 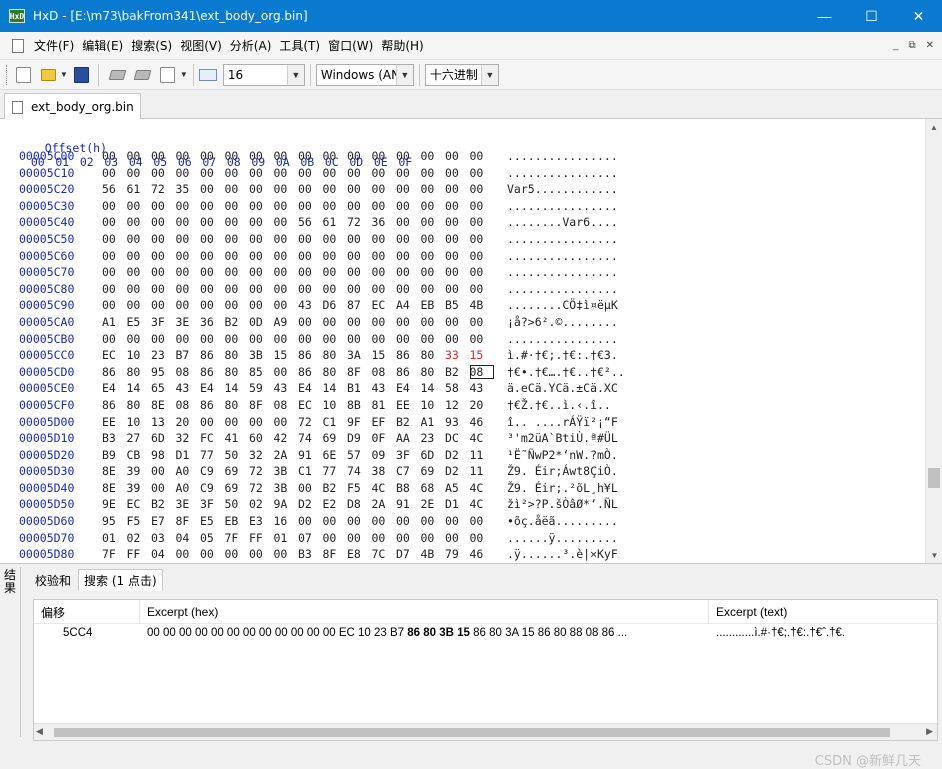 What do you see at coordinates (298, 504) in the screenshot?
I see `row-bytes: 9E EC B2 3E 3F 50 02 9A D2 E2 D8 2A 91 2E D1 4C` at bounding box center [298, 504].